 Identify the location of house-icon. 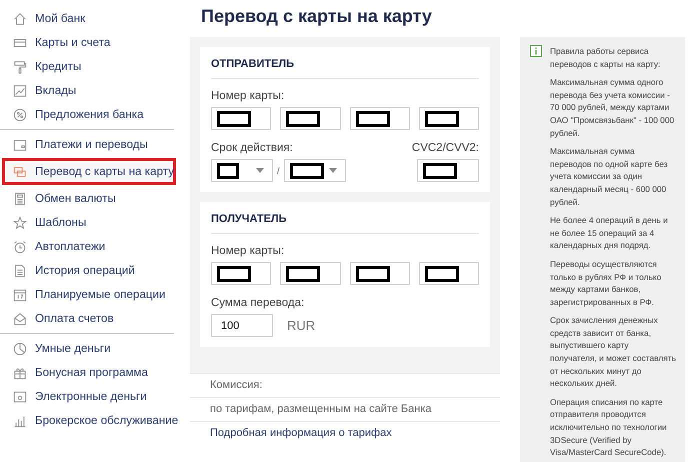
(20, 19).